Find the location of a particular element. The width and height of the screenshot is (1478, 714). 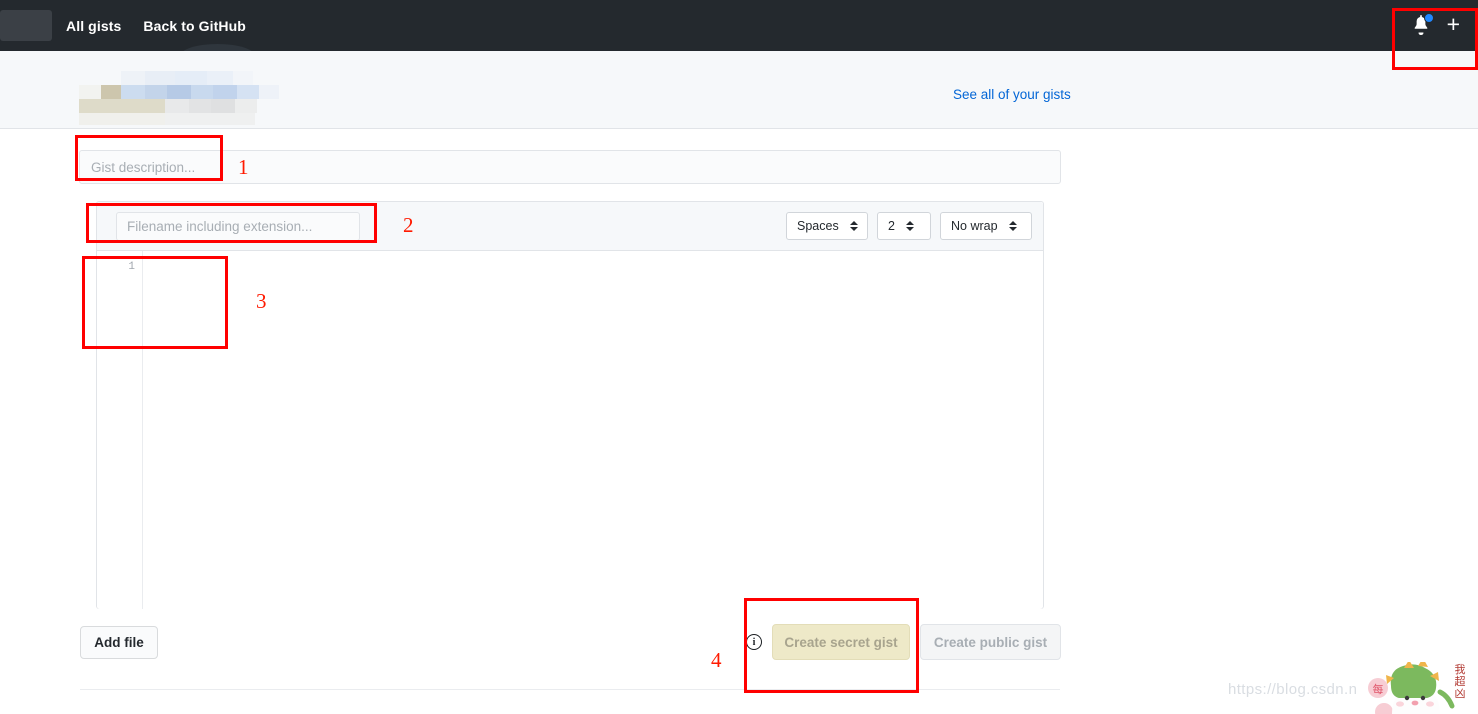

wrap-mode-select: No wrap is located at coordinates (986, 226).